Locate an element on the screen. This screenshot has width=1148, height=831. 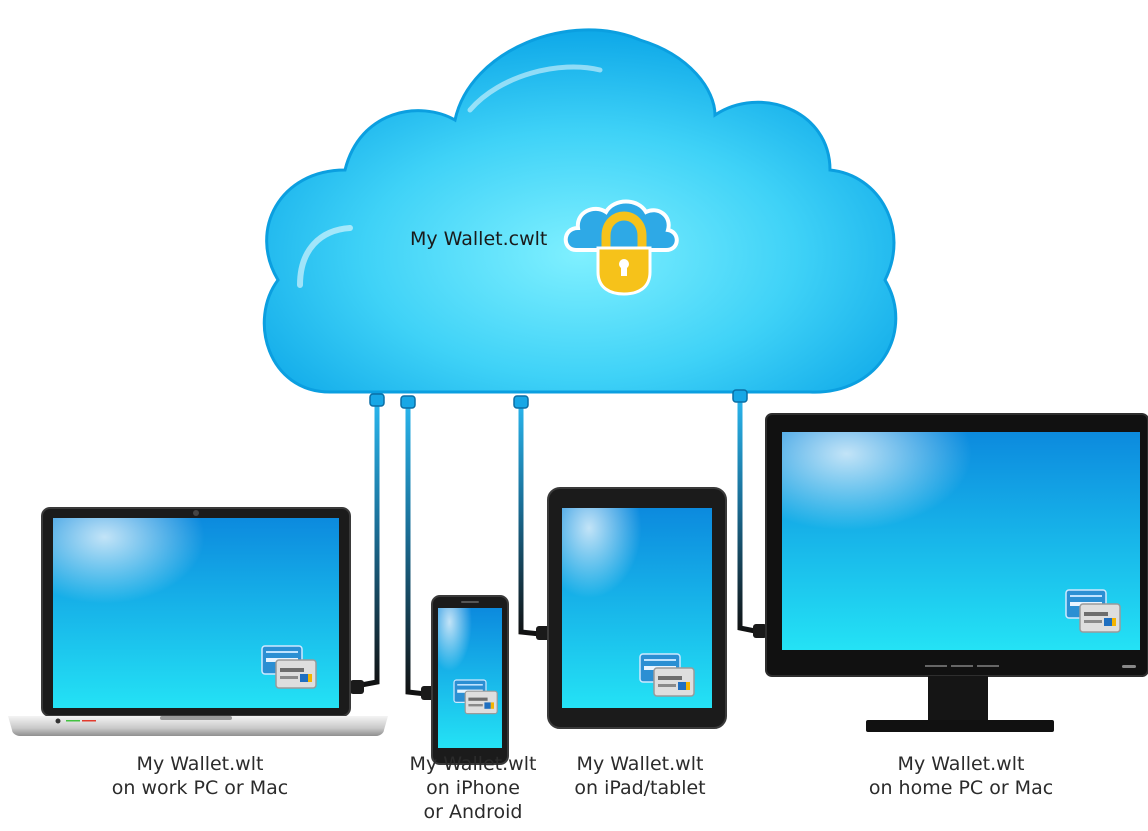
smartphone-icon is located at coordinates (470, 680).